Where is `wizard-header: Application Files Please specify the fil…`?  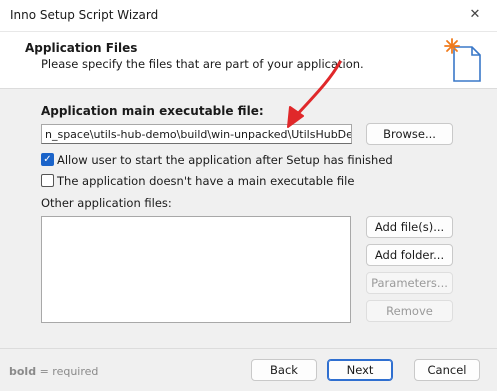
wizard-header: Application Files Please specify the fil… is located at coordinates (248, 60).